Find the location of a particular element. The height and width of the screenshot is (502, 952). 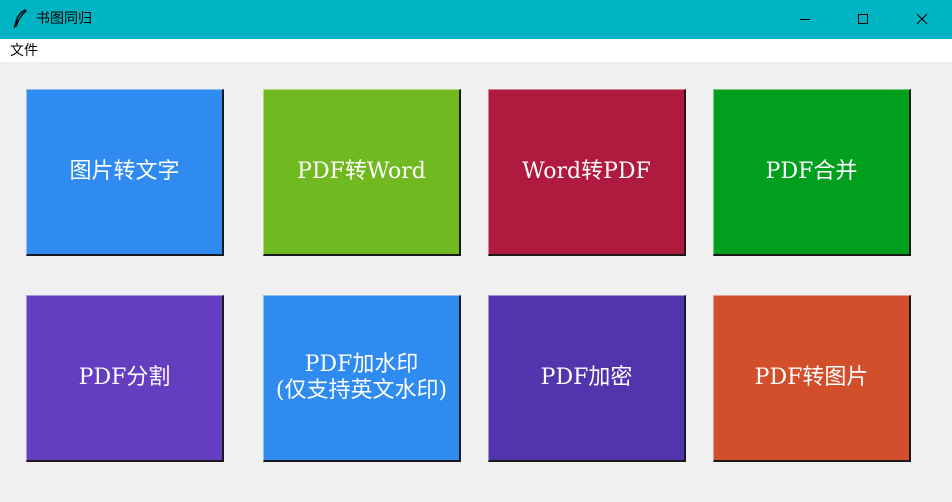

maximize-icon is located at coordinates (863, 19).